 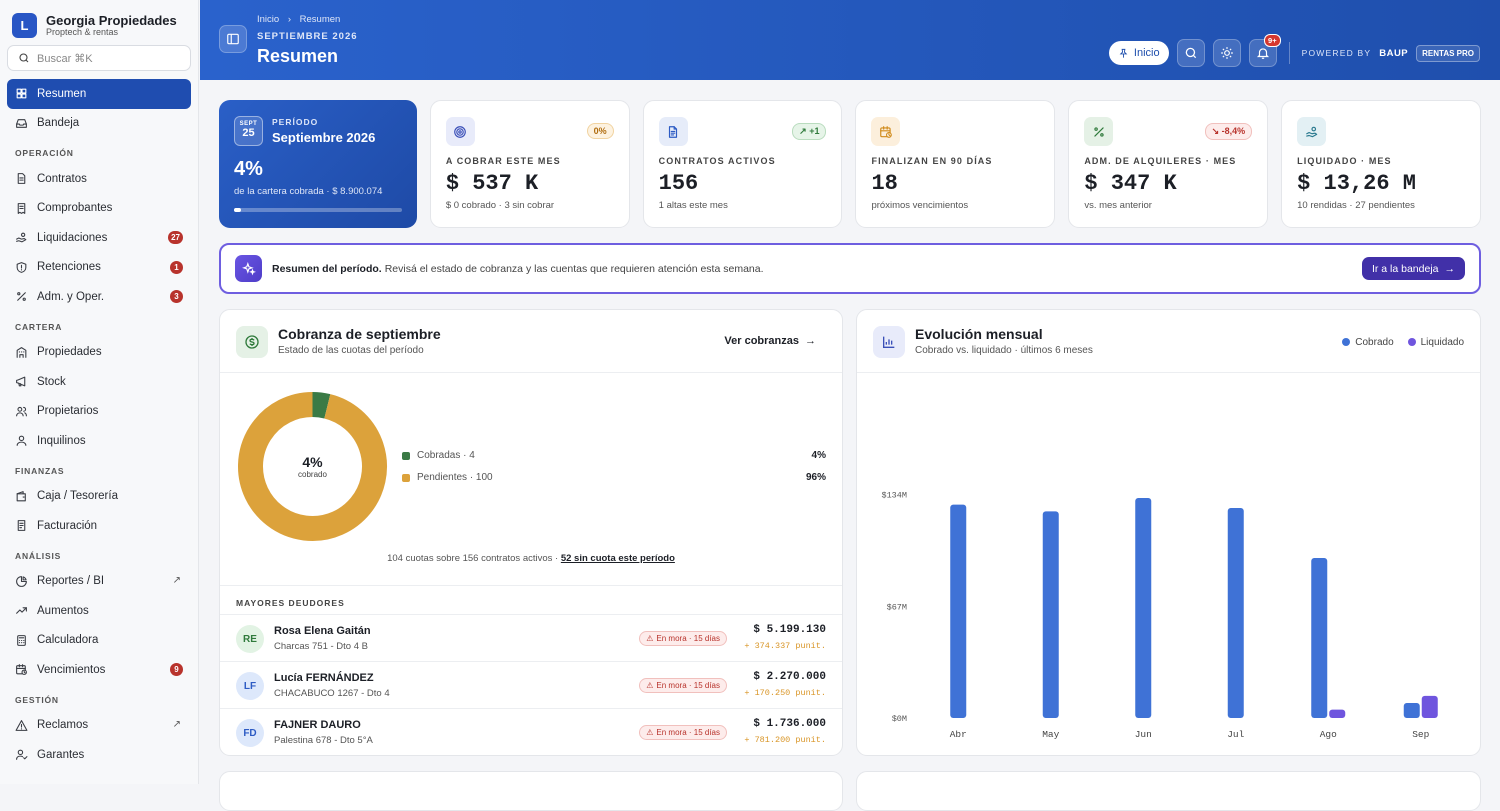 What do you see at coordinates (789, 677) in the screenshot?
I see `debtor-amount: $ 2.270.000` at bounding box center [789, 677].